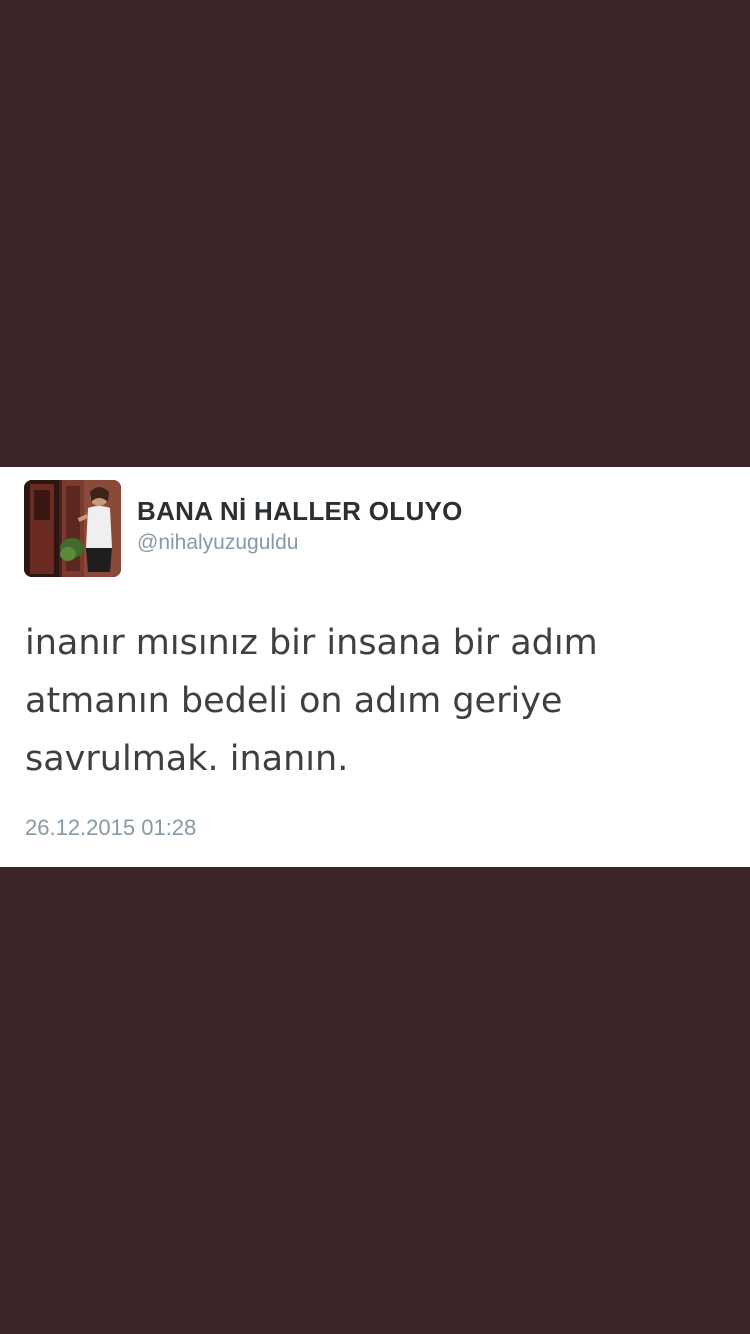  I want to click on tweet-text-line: inanır mısınız bir insana bir adım, so click(311, 643).